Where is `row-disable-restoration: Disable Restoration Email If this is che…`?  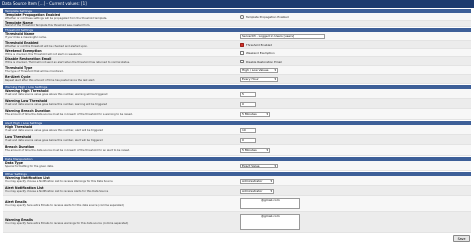
row-disable-restoration: Disable Restoration Email If this is che… is located at coordinates (237, 61).